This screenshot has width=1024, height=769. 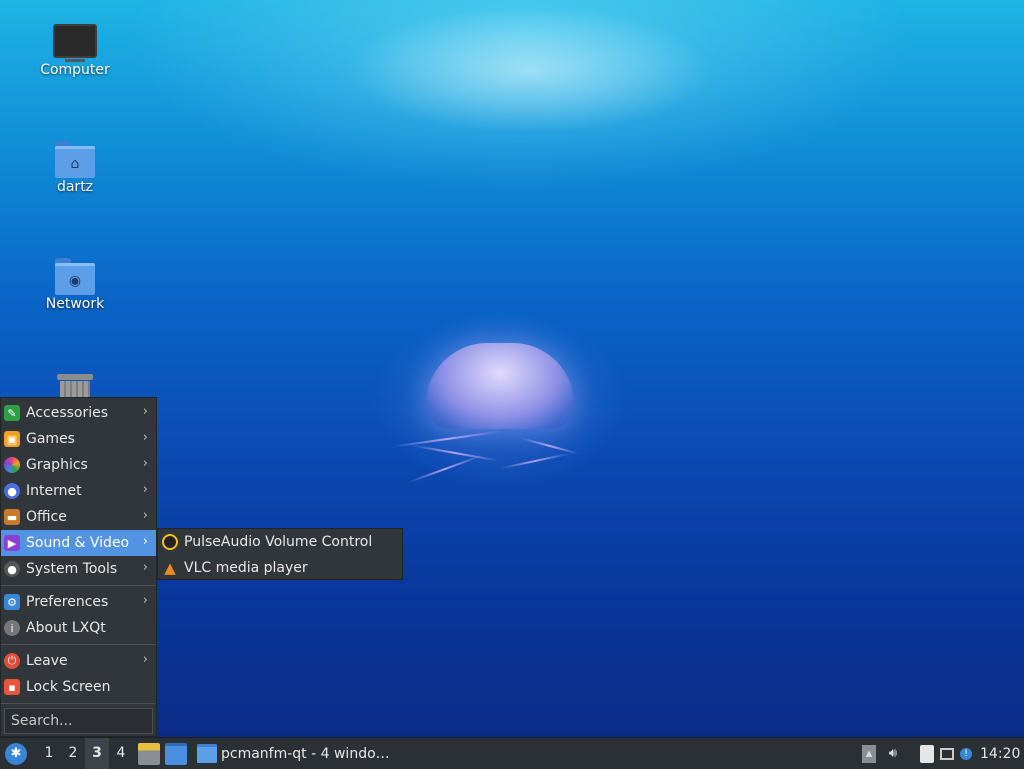 I want to click on menu-item-preferences: ⚙ Preferences ›, so click(x=78, y=602).